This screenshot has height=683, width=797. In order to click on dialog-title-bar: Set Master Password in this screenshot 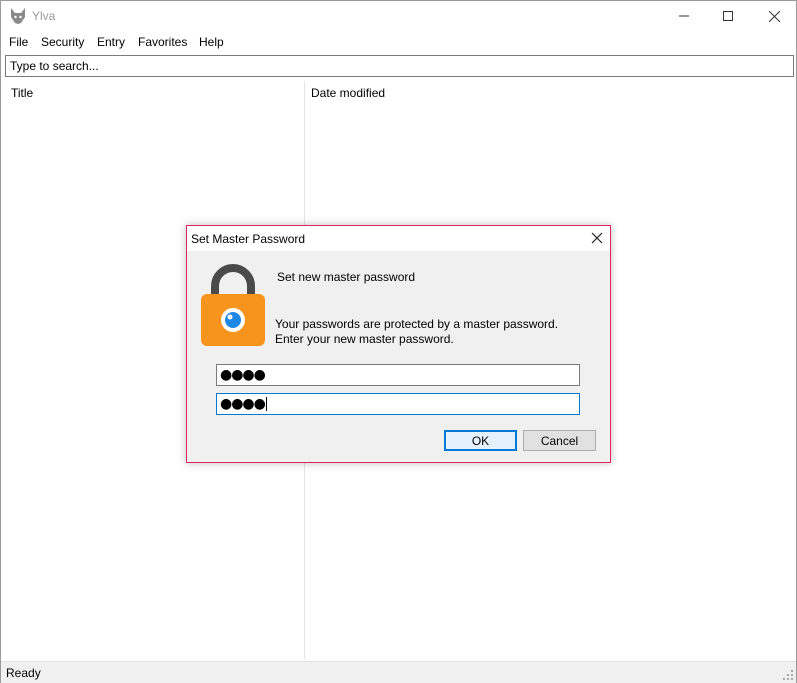, I will do `click(398, 238)`.